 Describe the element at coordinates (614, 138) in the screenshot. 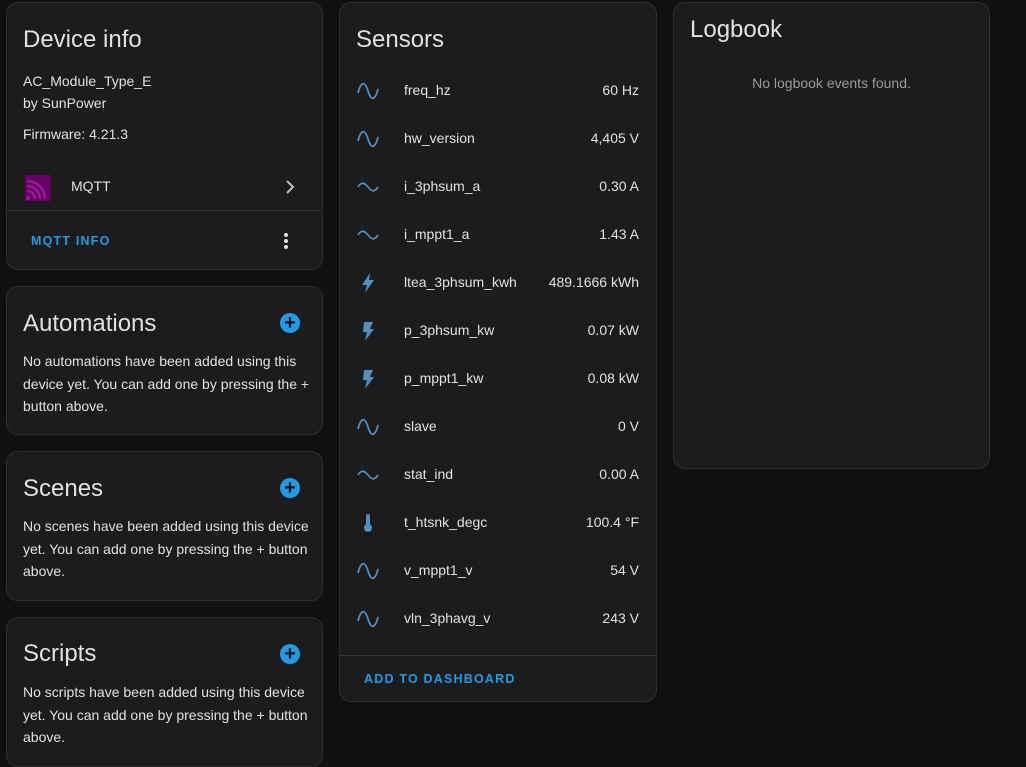

I see `sensor-value: 4,405 V` at that location.